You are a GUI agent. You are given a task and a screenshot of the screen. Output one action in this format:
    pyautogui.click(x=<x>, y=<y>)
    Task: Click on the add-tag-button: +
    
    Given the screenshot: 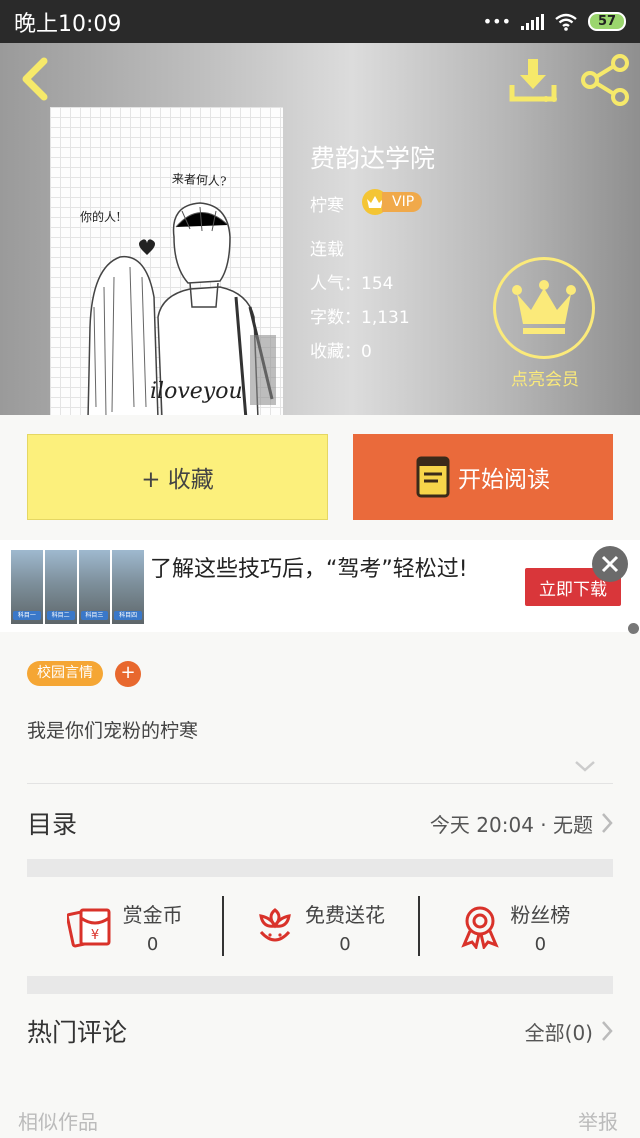 What is the action you would take?
    pyautogui.click(x=128, y=674)
    